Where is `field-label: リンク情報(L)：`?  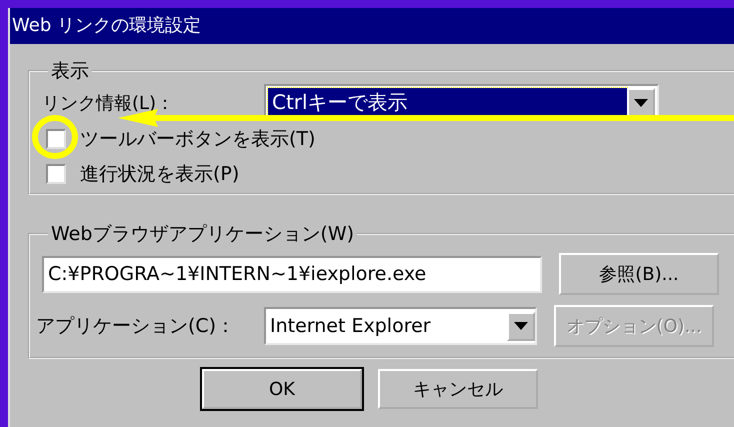
field-label: リンク情報(L)： is located at coordinates (109, 103).